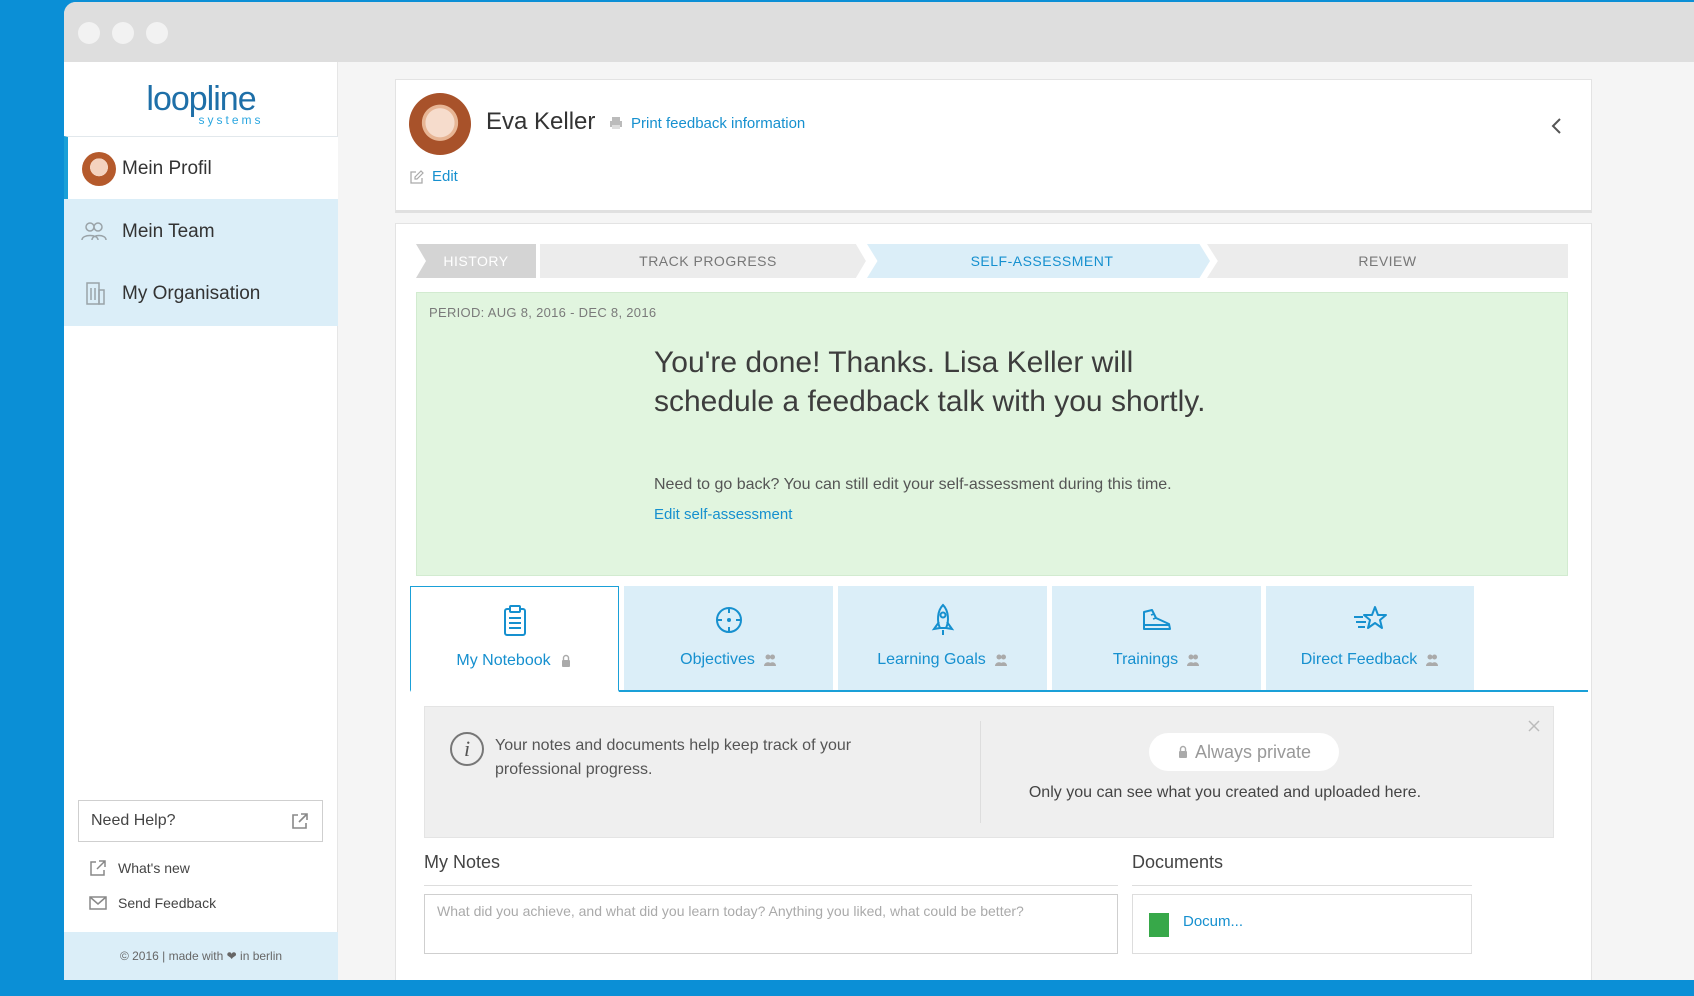 This screenshot has height=996, width=1694. I want to click on rocket-icon, so click(942, 619).